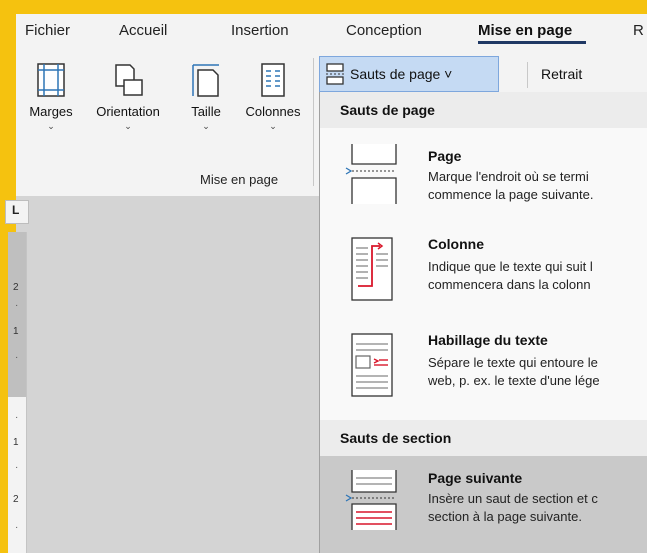 The image size is (647, 553). I want to click on tab-selector: L, so click(17, 212).